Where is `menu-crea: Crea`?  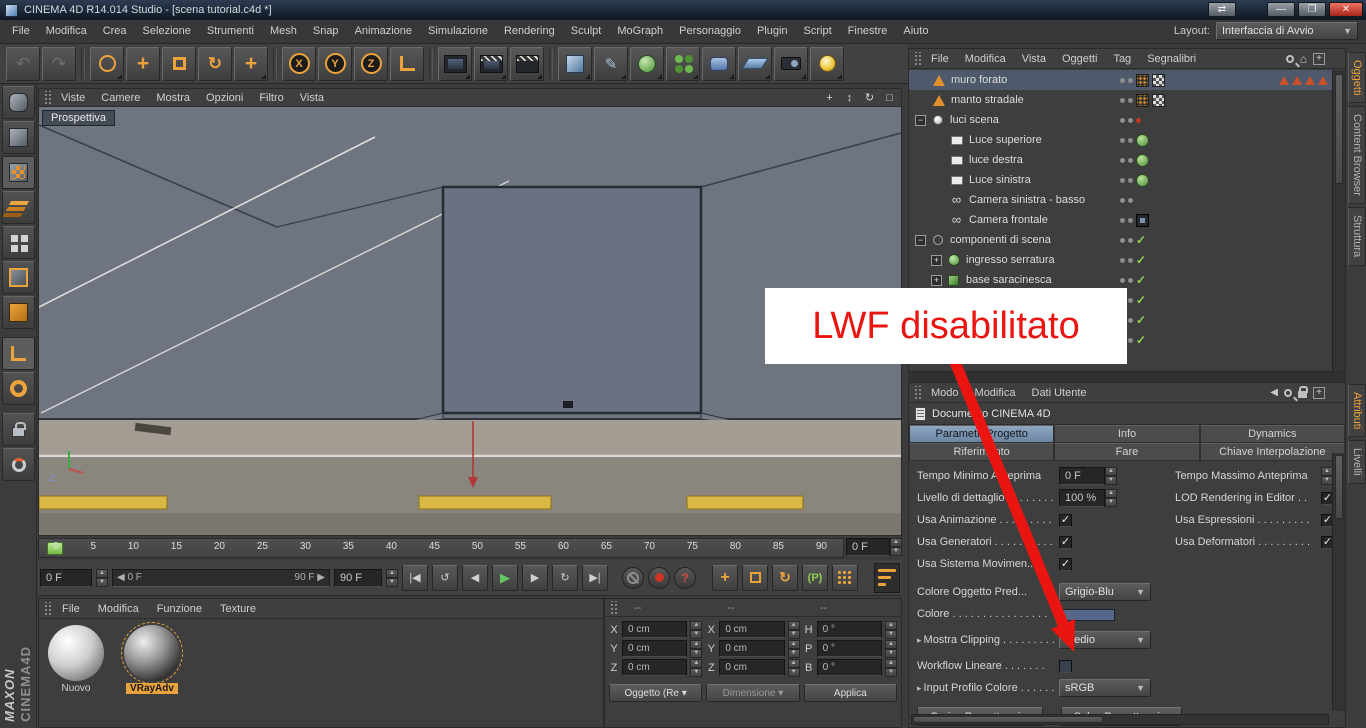 menu-crea: Crea is located at coordinates (115, 31).